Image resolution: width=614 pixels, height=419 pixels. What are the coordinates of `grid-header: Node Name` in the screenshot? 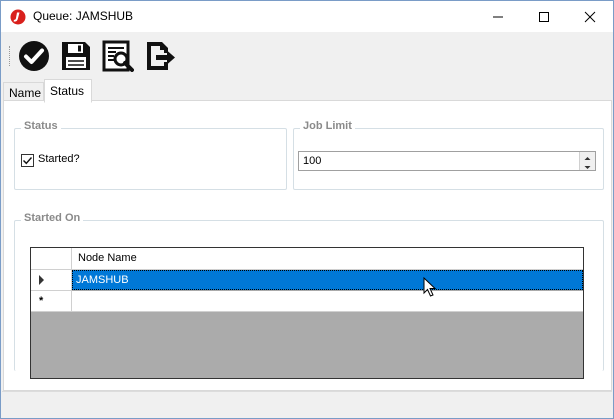 It's located at (307, 259).